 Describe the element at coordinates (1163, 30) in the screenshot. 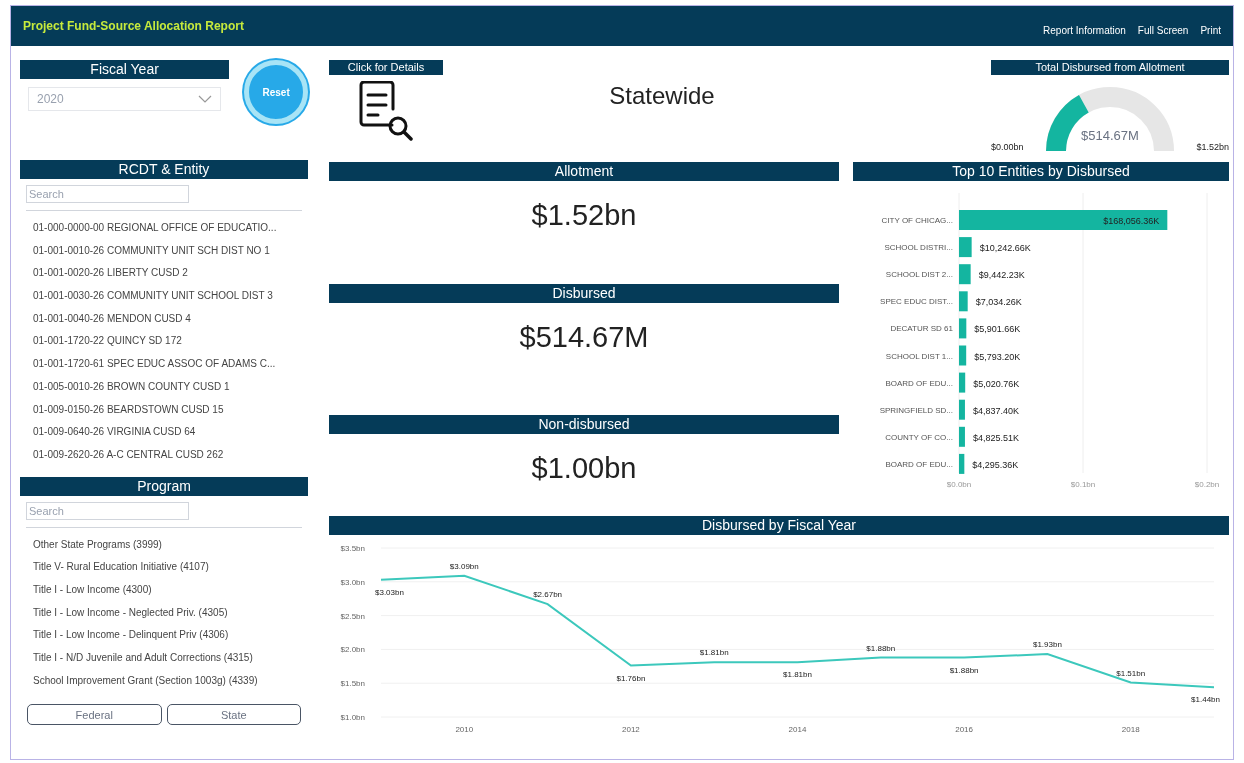

I see `header-link: Full Screen` at that location.